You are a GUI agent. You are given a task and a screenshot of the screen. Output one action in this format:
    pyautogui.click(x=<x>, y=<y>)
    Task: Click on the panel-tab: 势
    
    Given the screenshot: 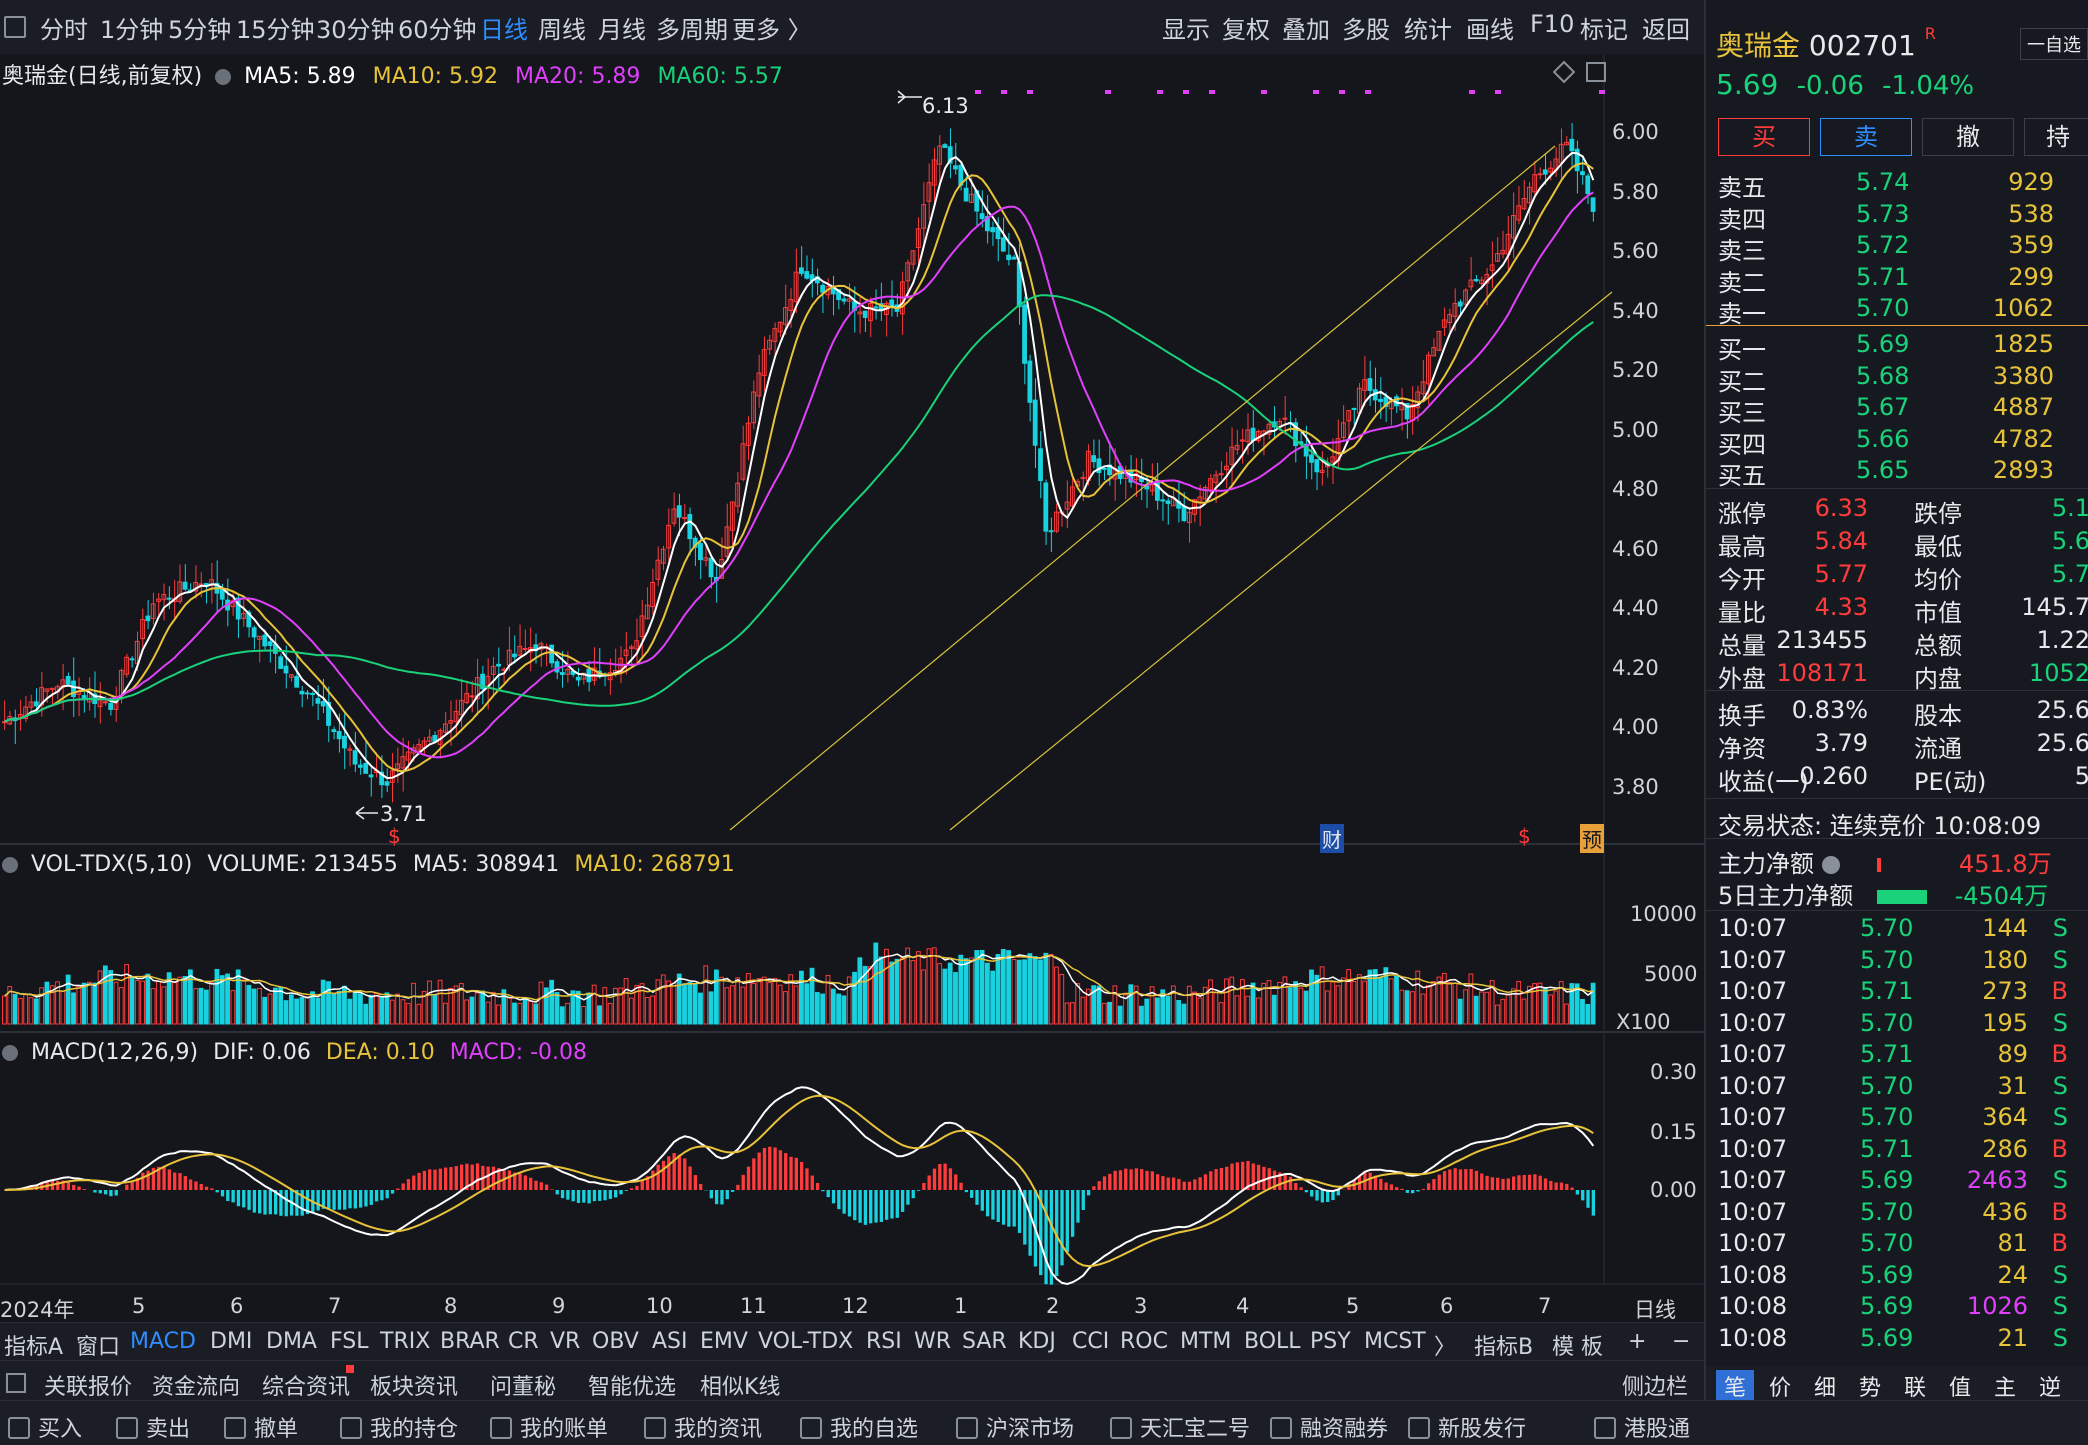 What is the action you would take?
    pyautogui.click(x=1870, y=1386)
    